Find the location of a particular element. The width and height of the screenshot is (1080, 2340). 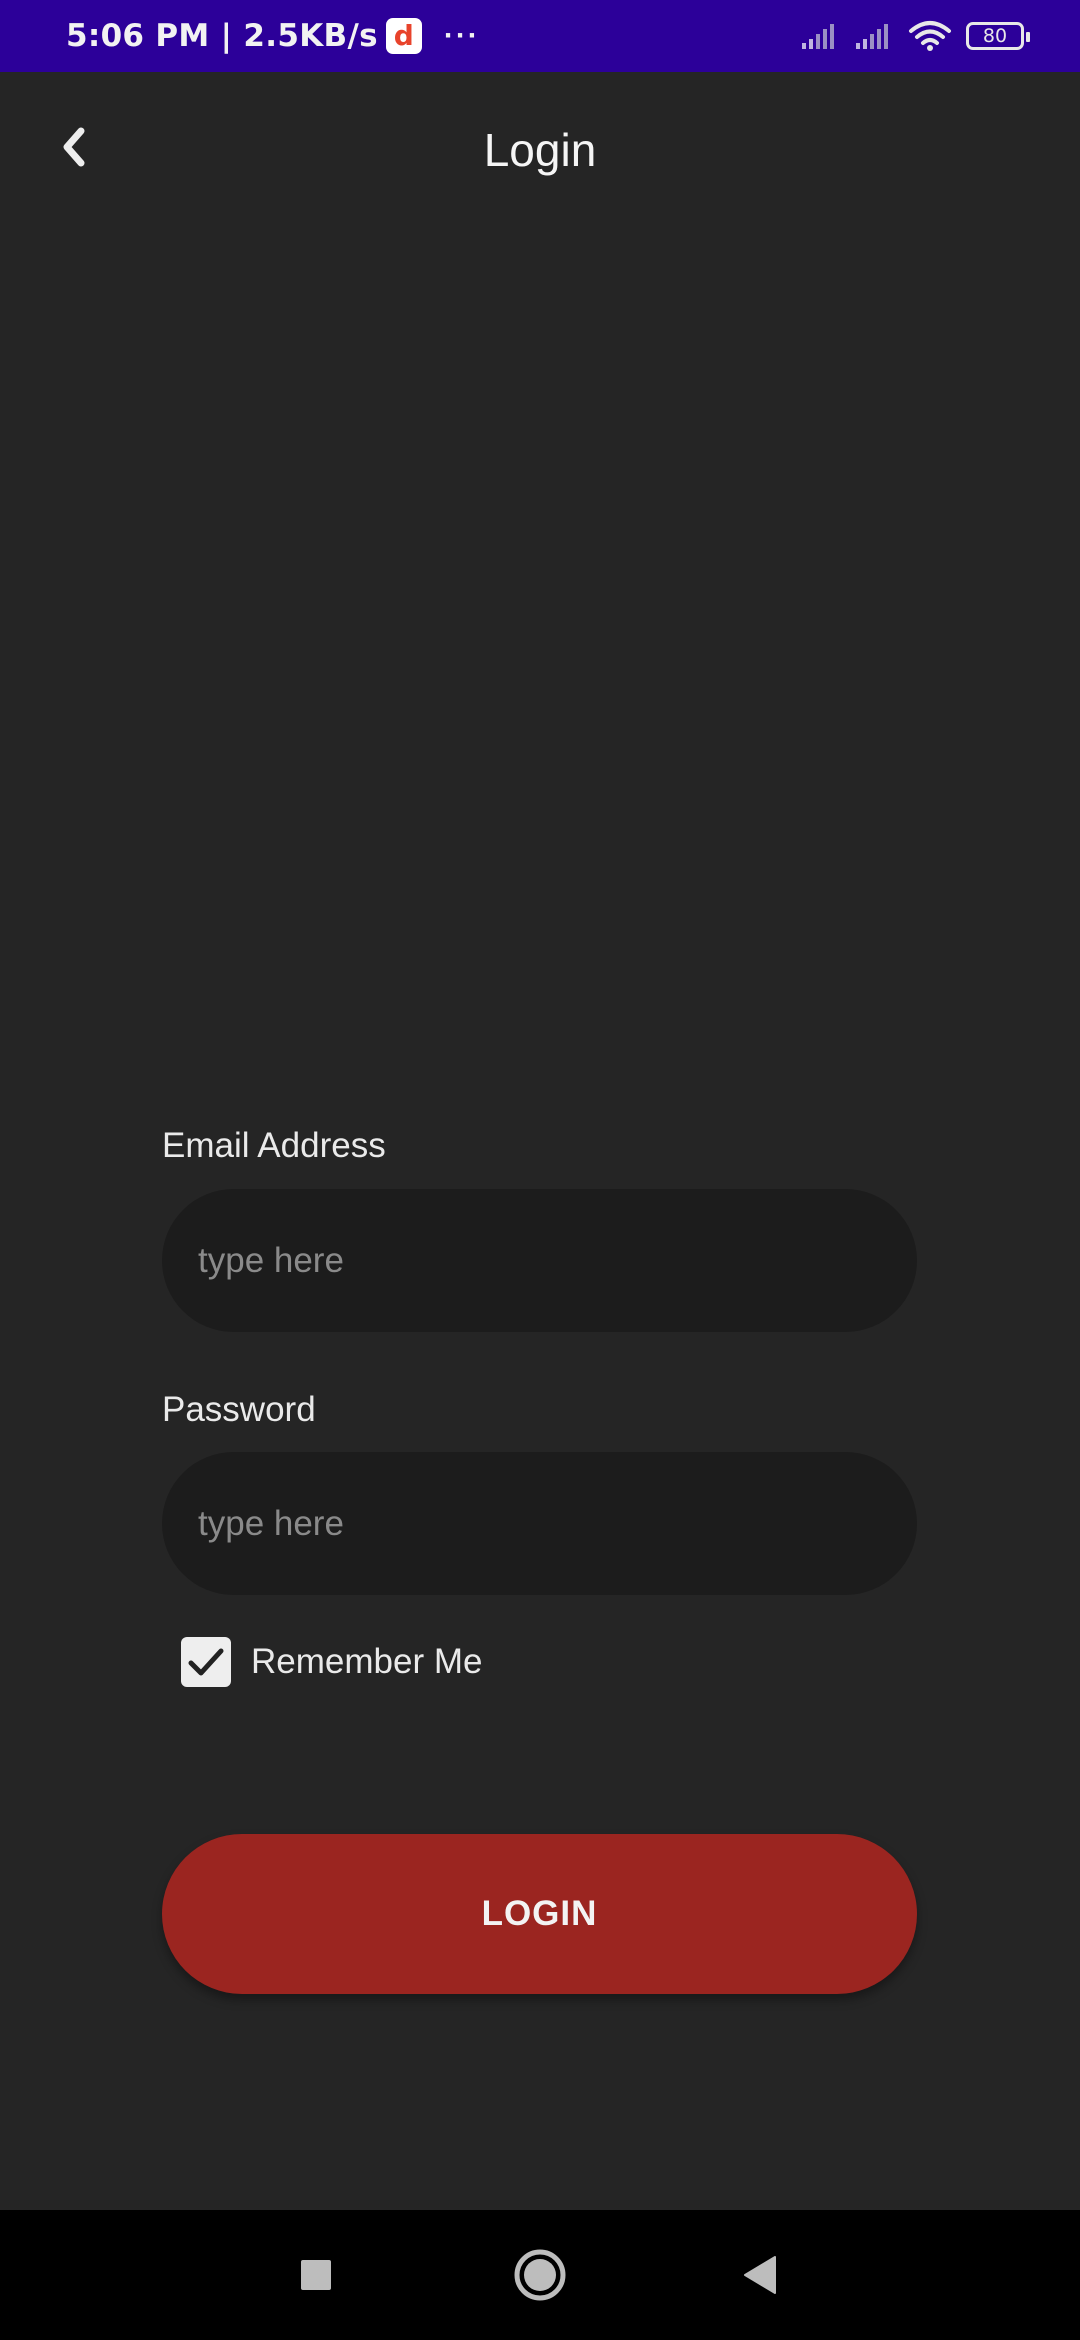

remember-me-row: Remember Me is located at coordinates (331, 1662).